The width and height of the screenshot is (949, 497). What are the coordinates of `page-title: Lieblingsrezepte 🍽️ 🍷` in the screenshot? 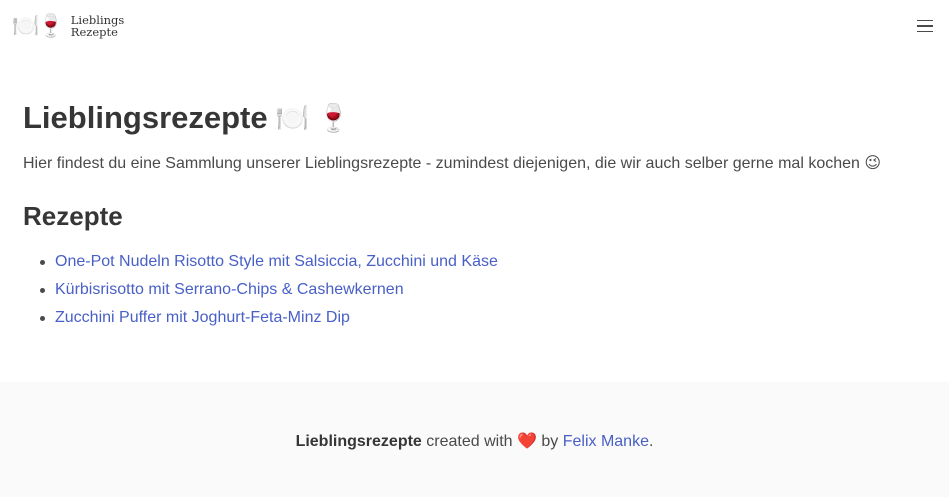 It's located at (473, 118).